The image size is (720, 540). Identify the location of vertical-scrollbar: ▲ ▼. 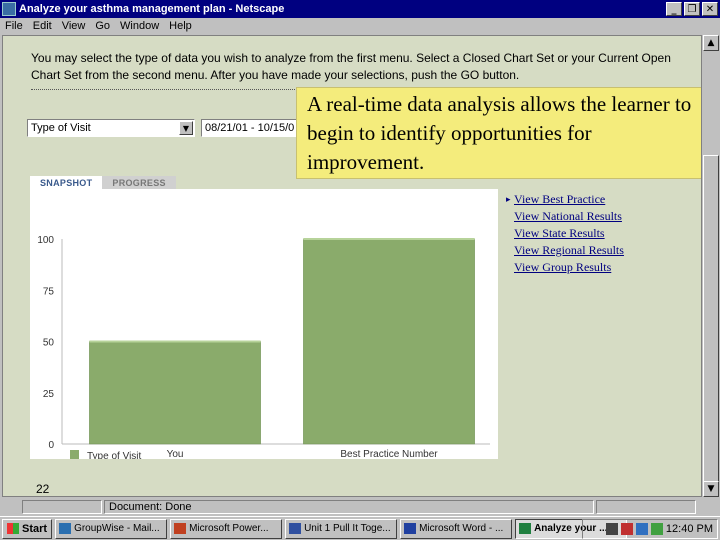
(711, 266).